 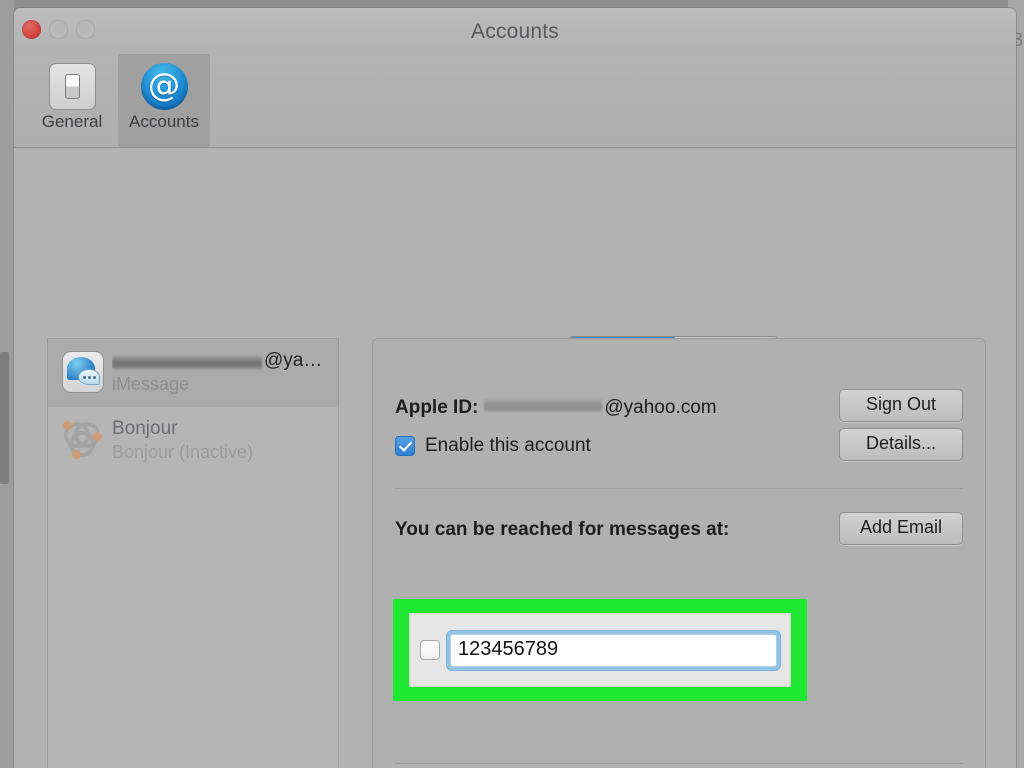 What do you see at coordinates (164, 121) in the screenshot?
I see `toolbar-tab-accounts-label: Accounts` at bounding box center [164, 121].